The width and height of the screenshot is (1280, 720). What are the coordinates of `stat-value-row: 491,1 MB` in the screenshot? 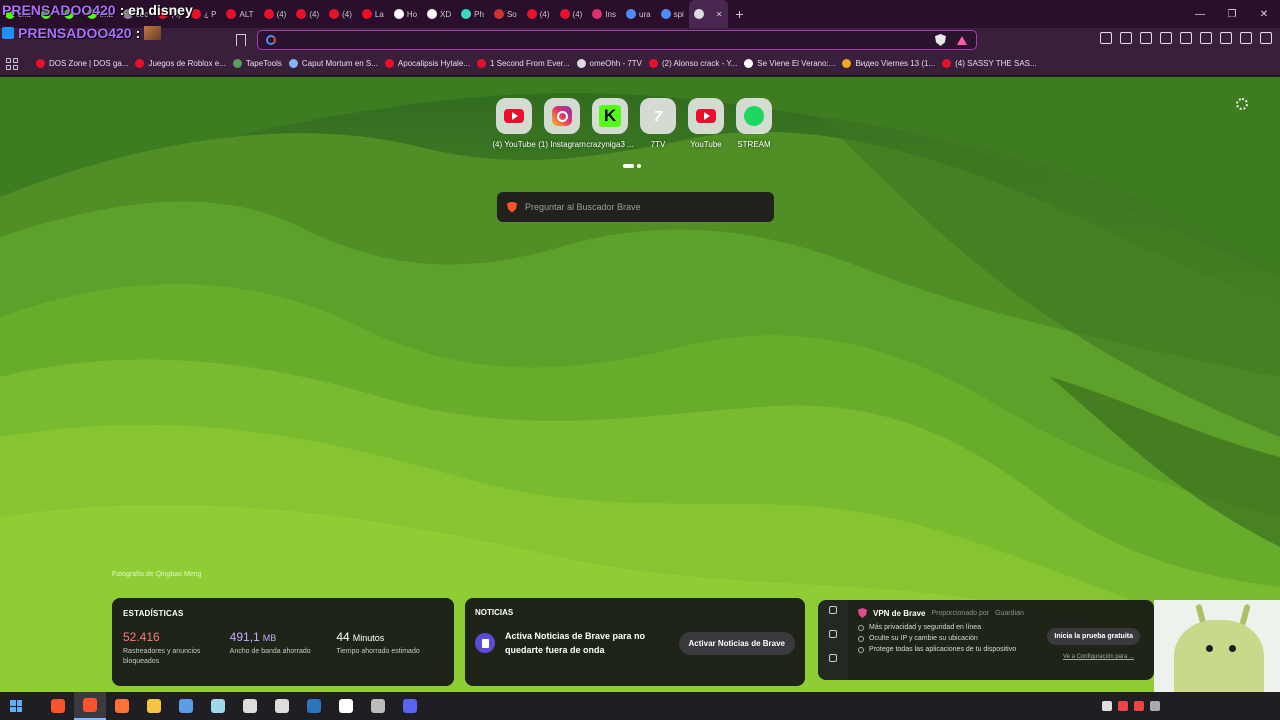 It's located at (283, 637).